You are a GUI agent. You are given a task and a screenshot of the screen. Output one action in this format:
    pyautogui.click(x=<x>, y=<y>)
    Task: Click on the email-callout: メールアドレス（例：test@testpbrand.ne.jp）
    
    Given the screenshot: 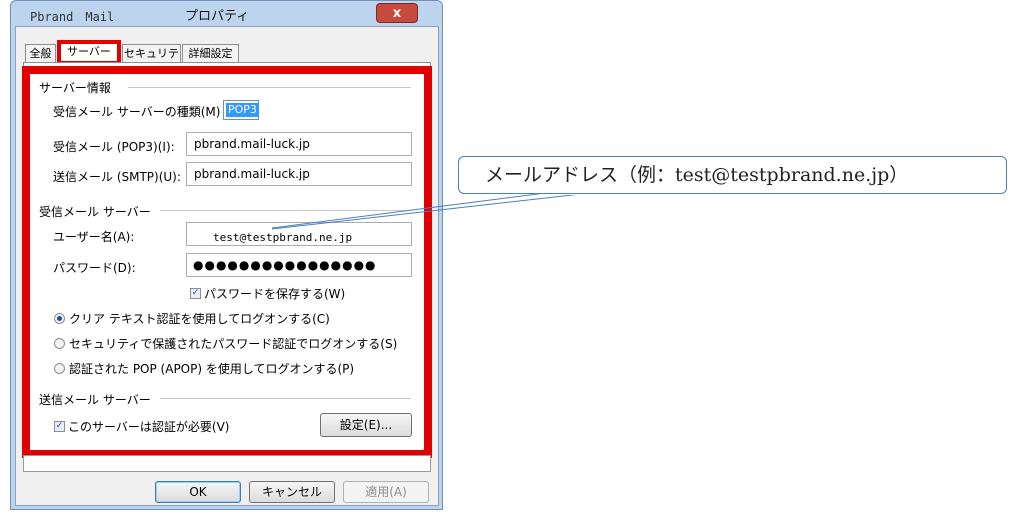 What is the action you would take?
    pyautogui.click(x=732, y=175)
    